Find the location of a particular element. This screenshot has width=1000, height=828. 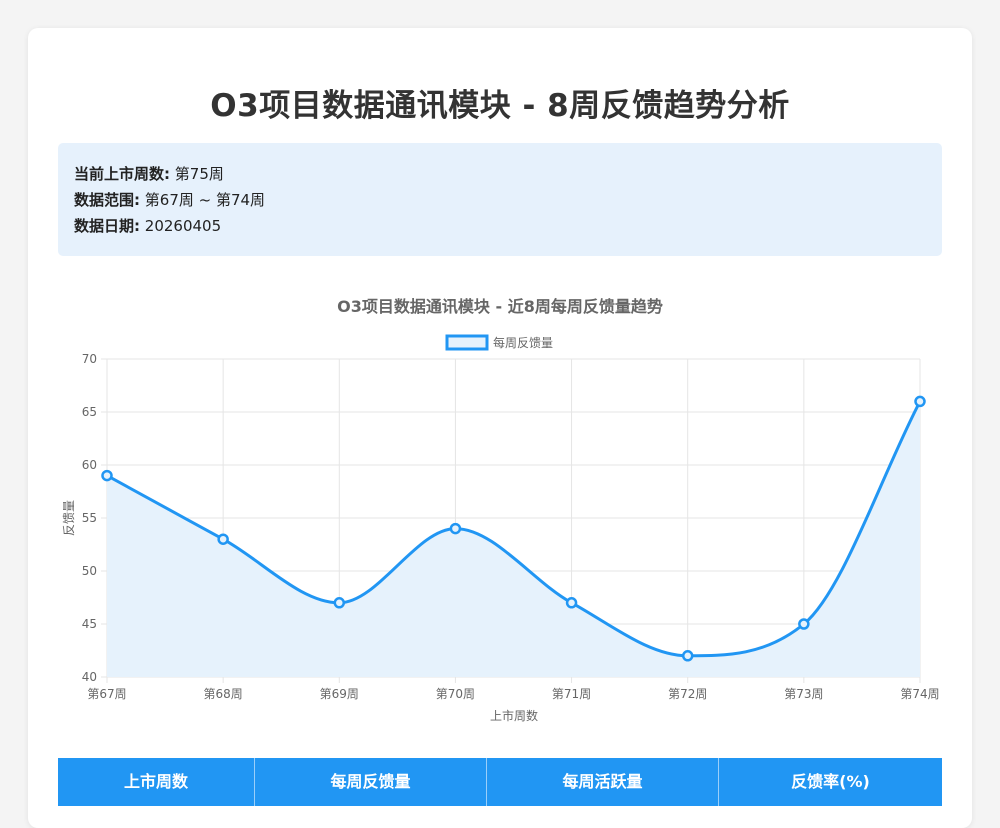

table-header-cell: 上市周数 is located at coordinates (156, 782).